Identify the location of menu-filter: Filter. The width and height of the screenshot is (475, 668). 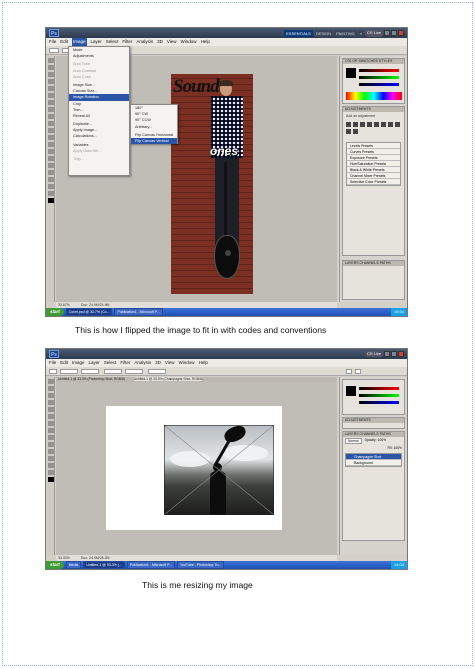
(125, 363).